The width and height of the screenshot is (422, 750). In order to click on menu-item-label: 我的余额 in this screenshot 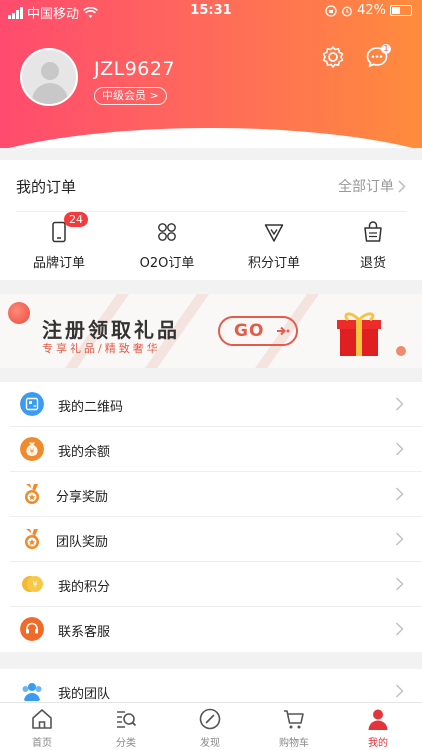, I will do `click(84, 452)`.